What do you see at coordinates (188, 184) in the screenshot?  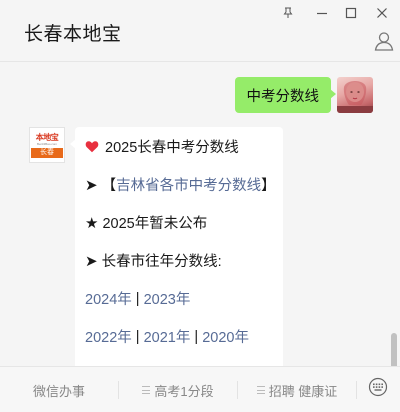 I see `province-scores-link: 吉林省各市中考分数线` at bounding box center [188, 184].